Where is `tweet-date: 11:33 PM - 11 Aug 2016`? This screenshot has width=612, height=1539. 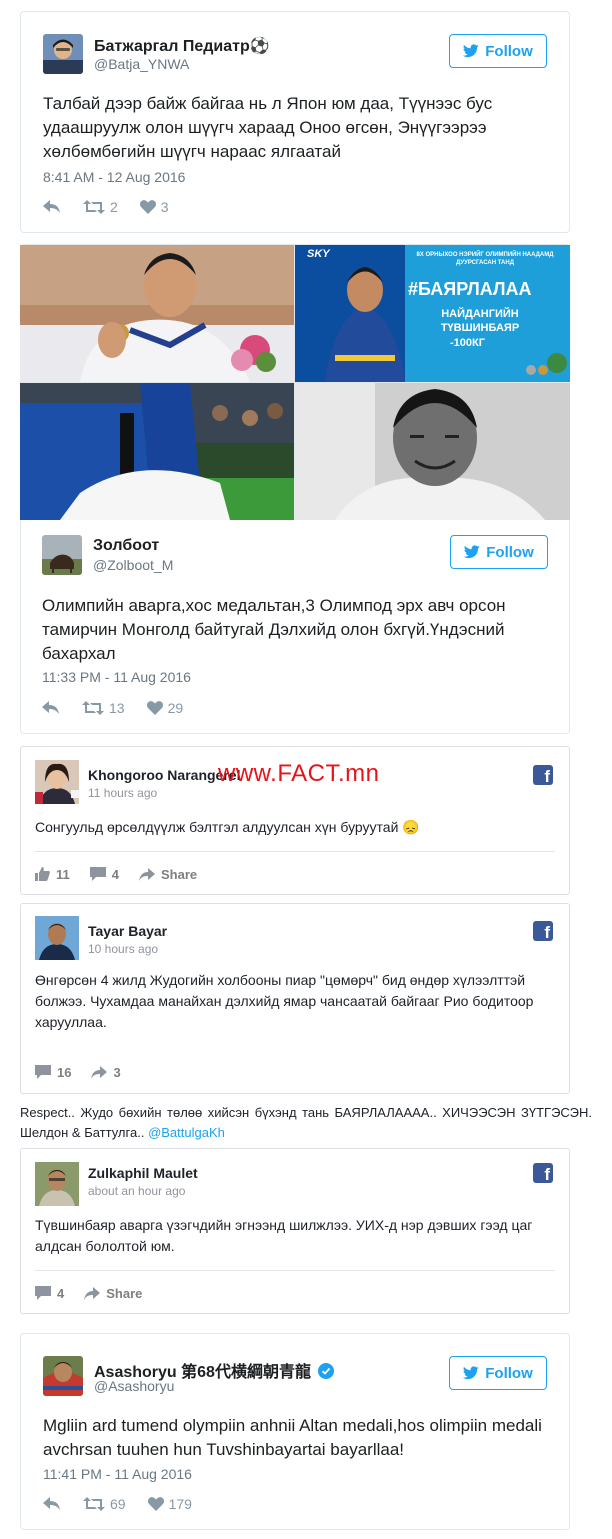 tweet-date: 11:33 PM - 11 Aug 2016 is located at coordinates (116, 677).